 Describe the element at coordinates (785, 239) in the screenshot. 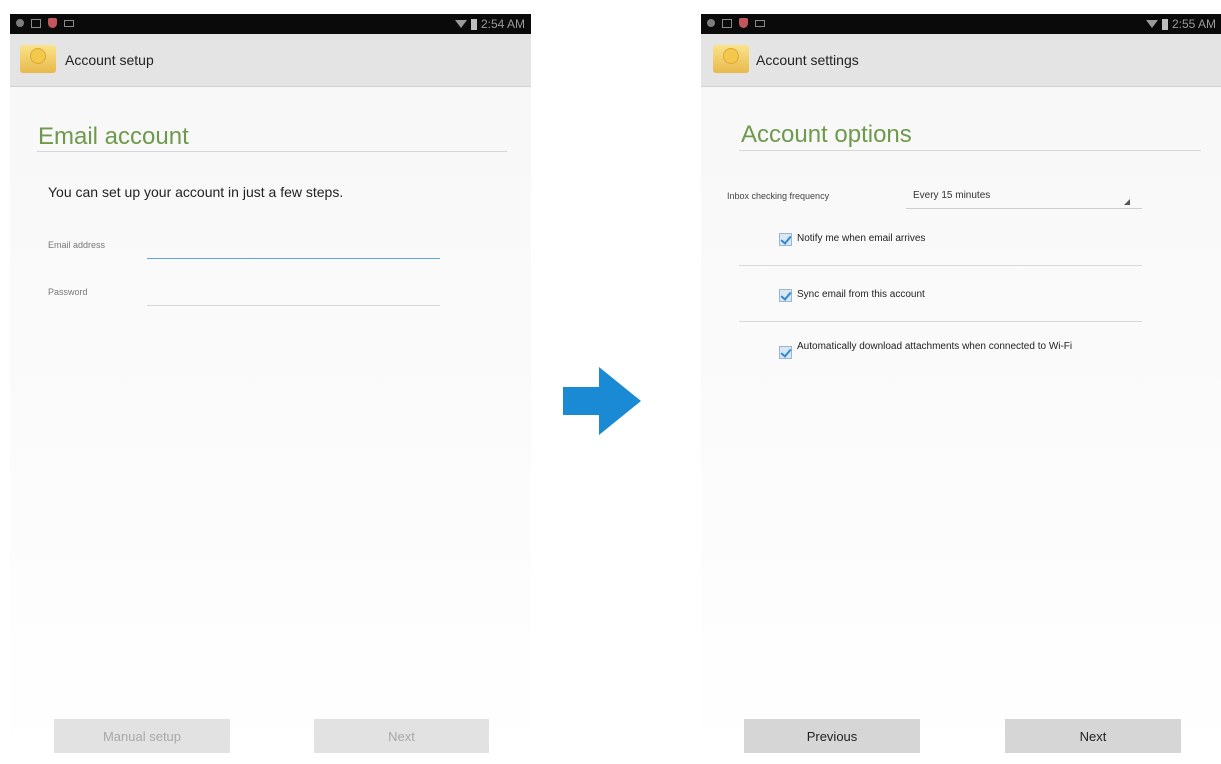

I see `notify-checkbox` at that location.